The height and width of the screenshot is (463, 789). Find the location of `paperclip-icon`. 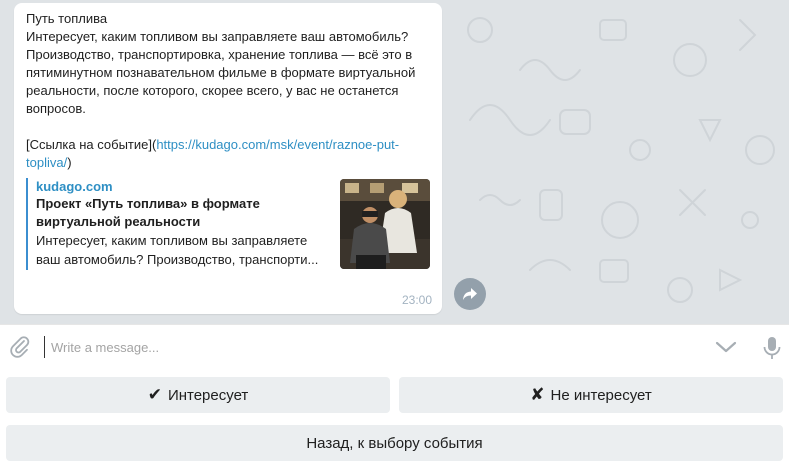

paperclip-icon is located at coordinates (20, 347).